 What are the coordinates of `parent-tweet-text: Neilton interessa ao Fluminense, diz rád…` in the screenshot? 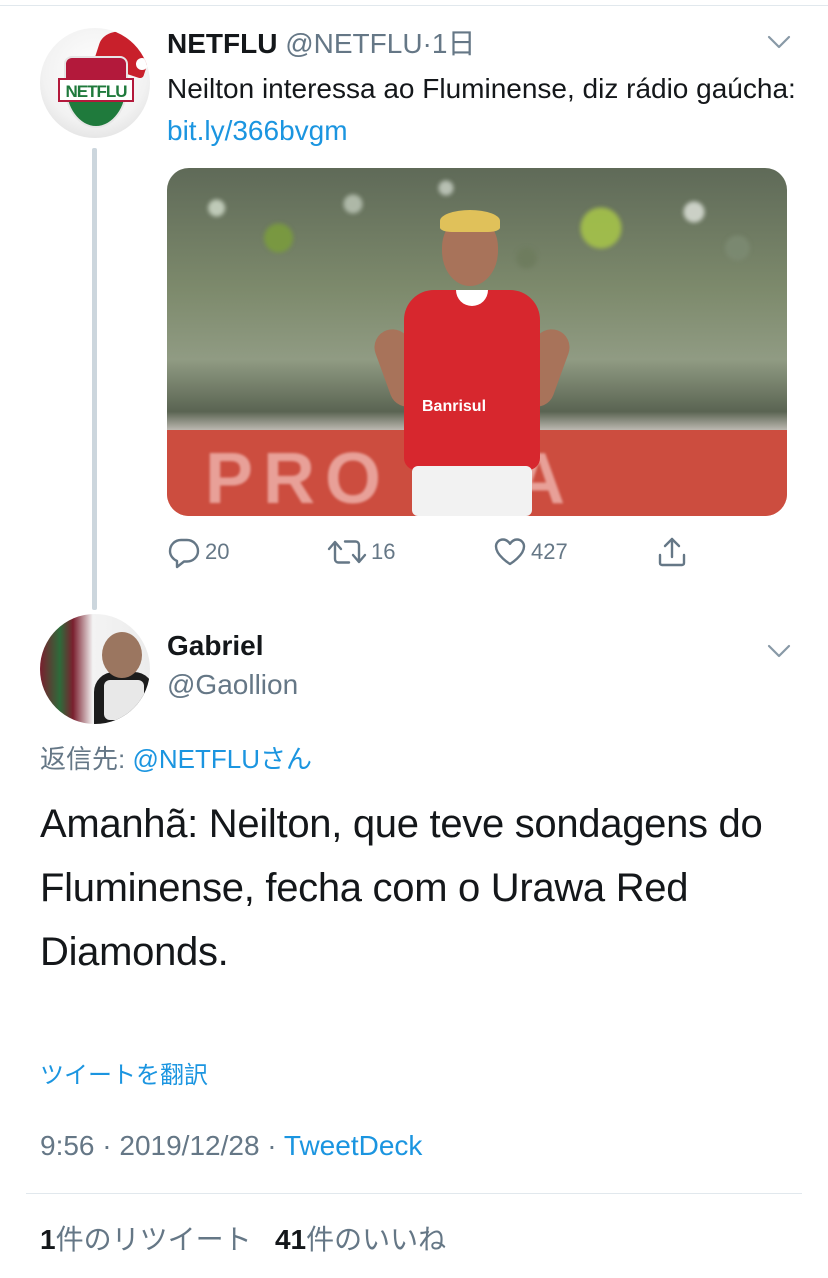 It's located at (482, 110).